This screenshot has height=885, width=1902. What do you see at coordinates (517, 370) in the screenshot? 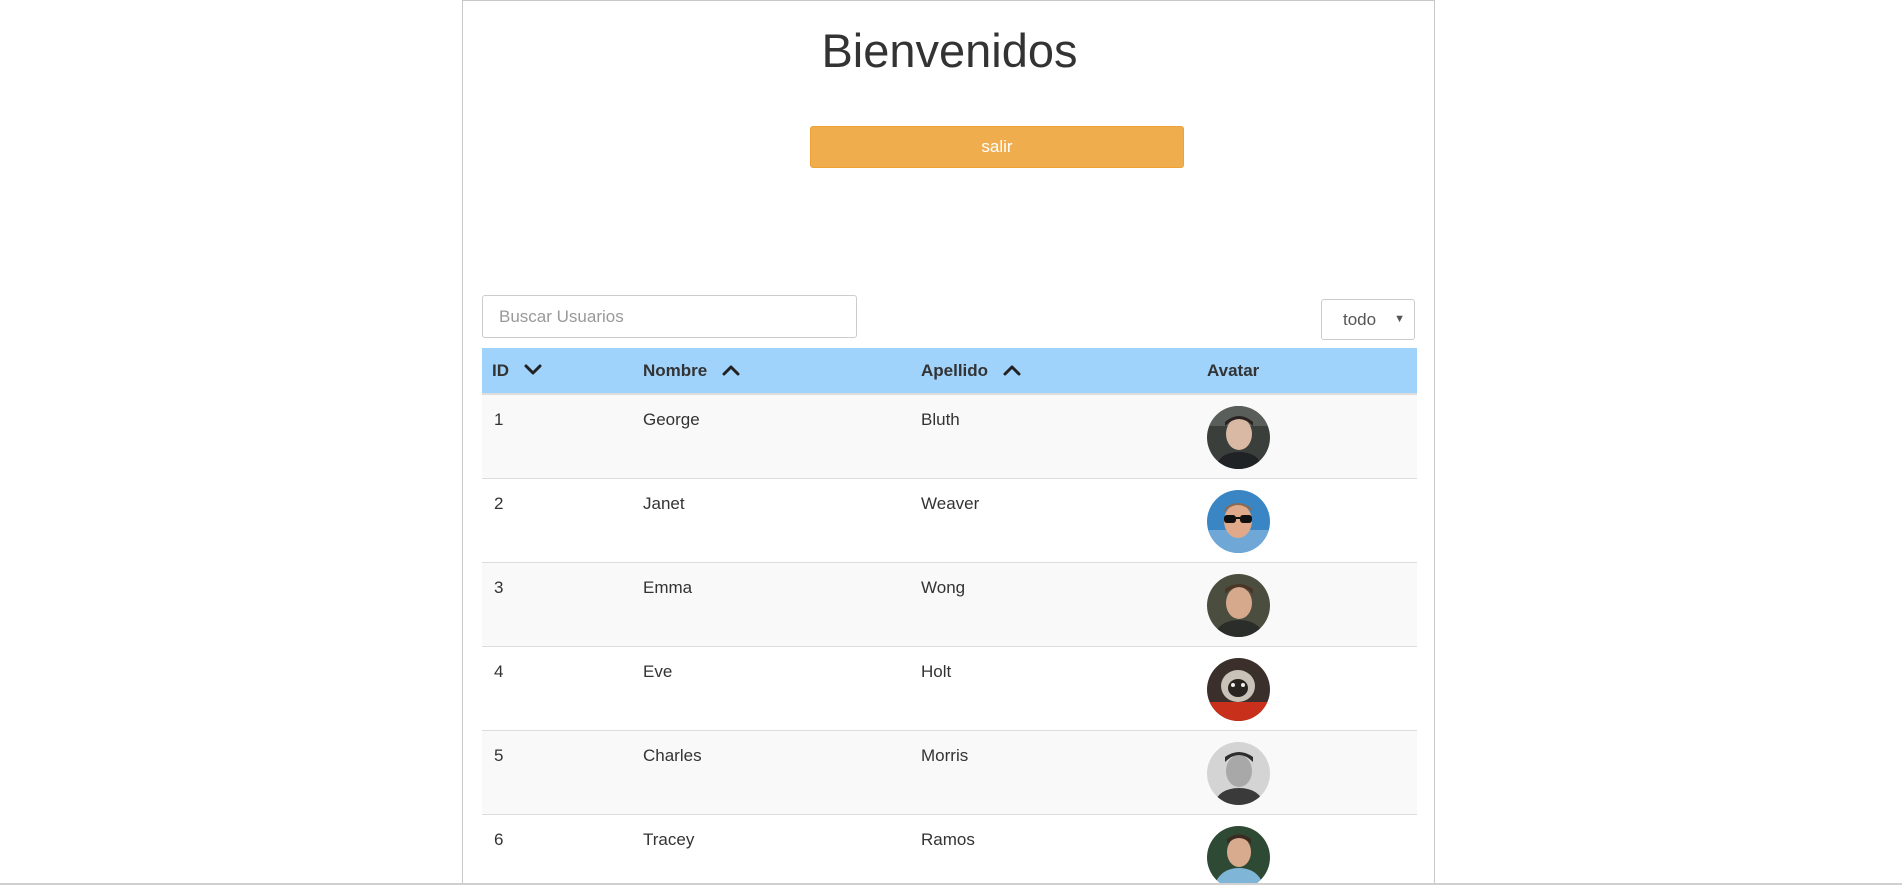
I see `column-header-id: ID` at bounding box center [517, 370].